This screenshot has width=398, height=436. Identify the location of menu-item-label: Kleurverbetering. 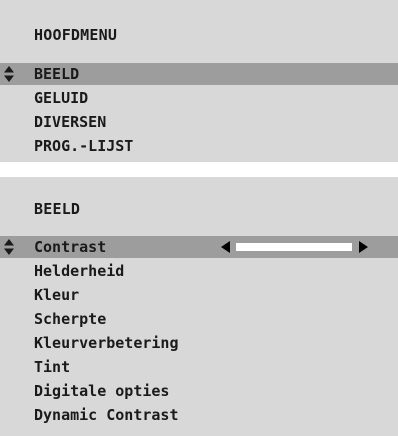
(106, 343).